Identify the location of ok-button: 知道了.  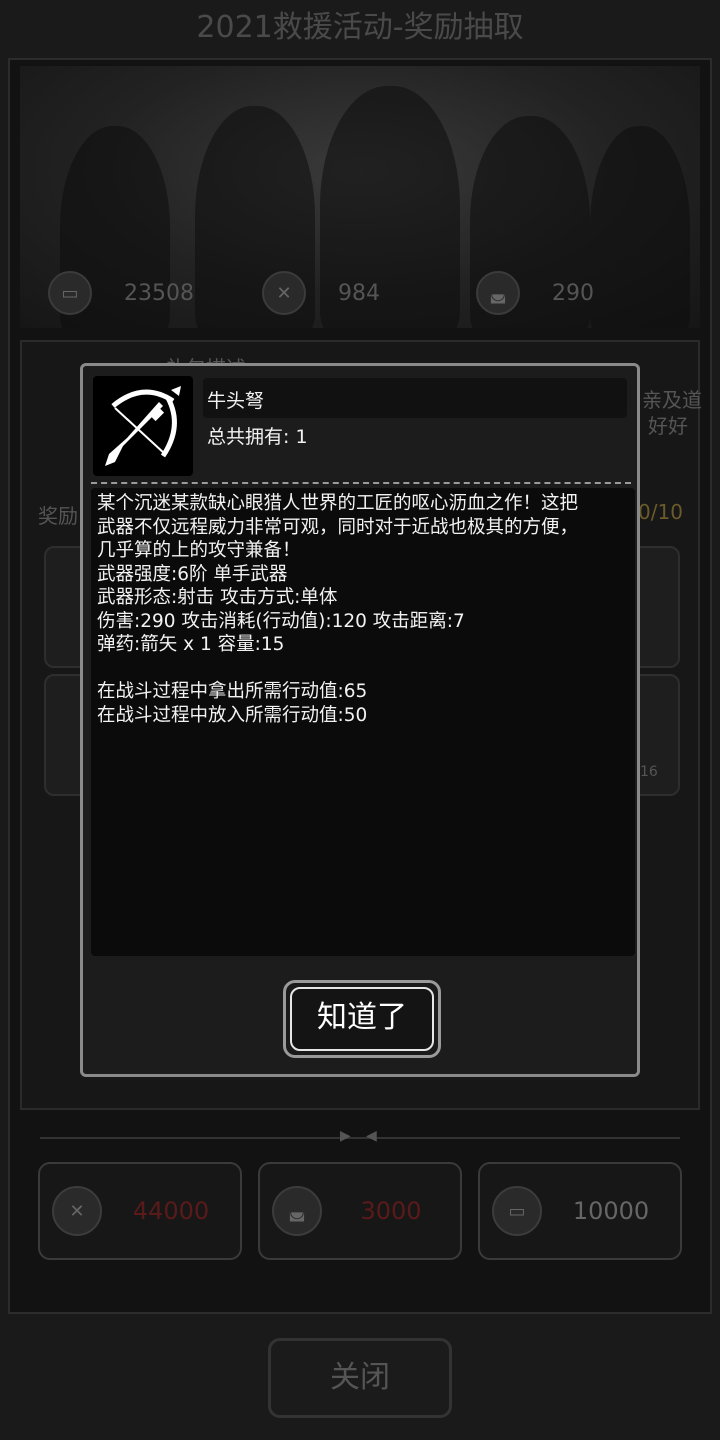
(362, 1019).